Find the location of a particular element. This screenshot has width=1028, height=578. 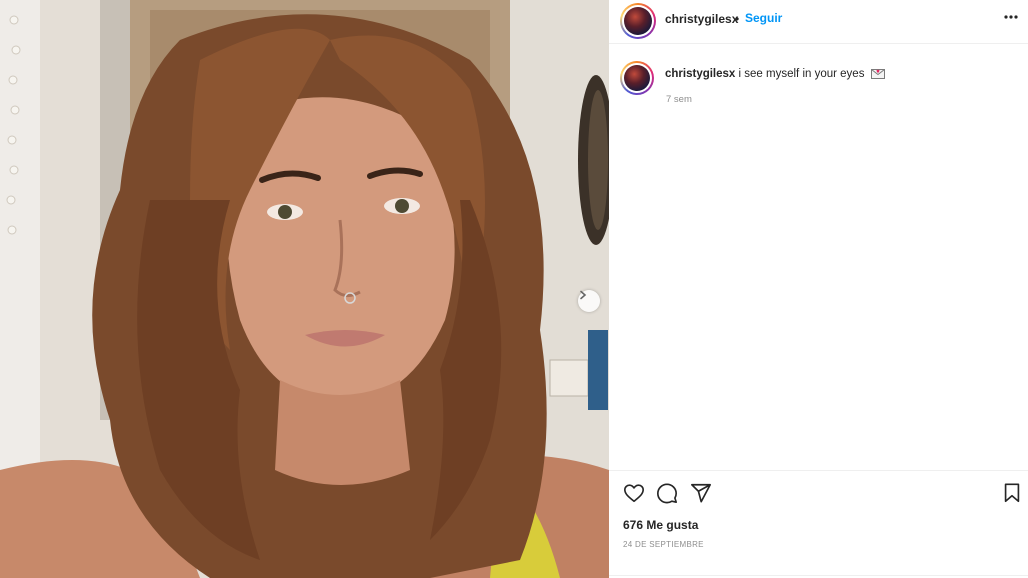

next-photo-button is located at coordinates (589, 301).